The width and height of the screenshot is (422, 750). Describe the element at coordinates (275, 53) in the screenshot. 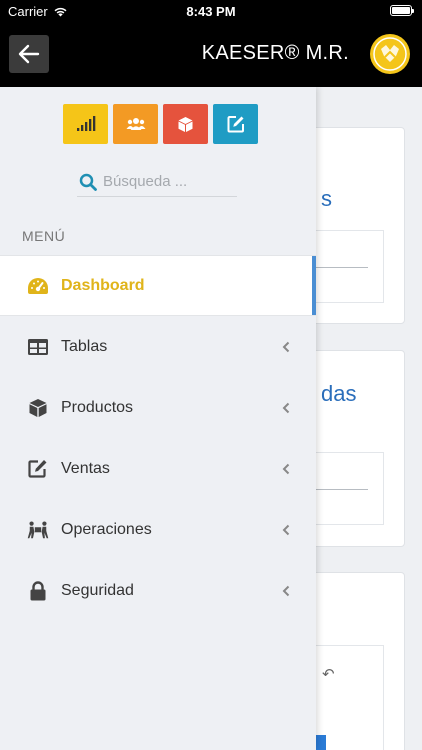

I see `app-title: KAESER® M.R.` at that location.